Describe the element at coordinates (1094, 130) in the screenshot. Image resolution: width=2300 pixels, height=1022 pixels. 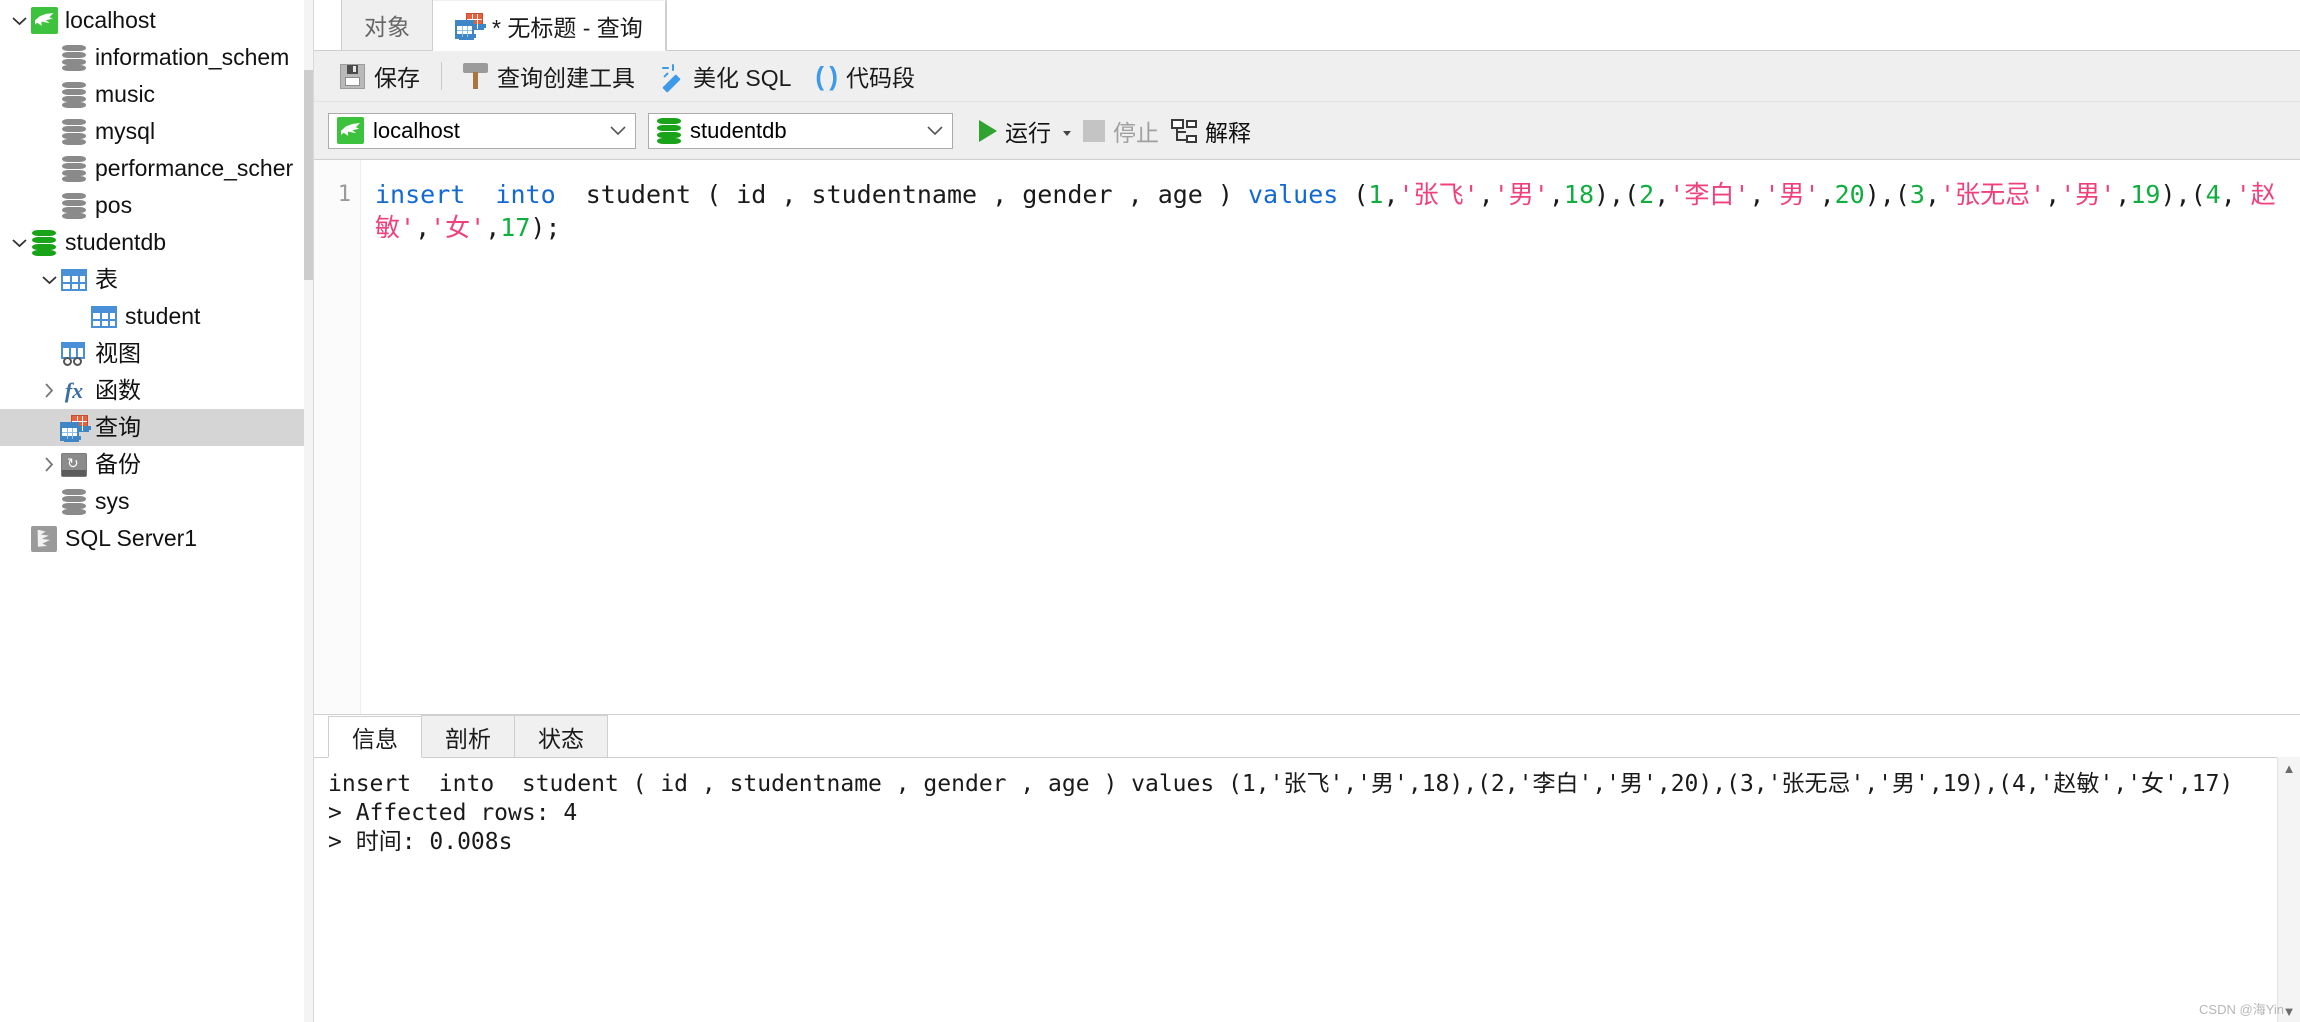
I see `stop-square-icon` at that location.